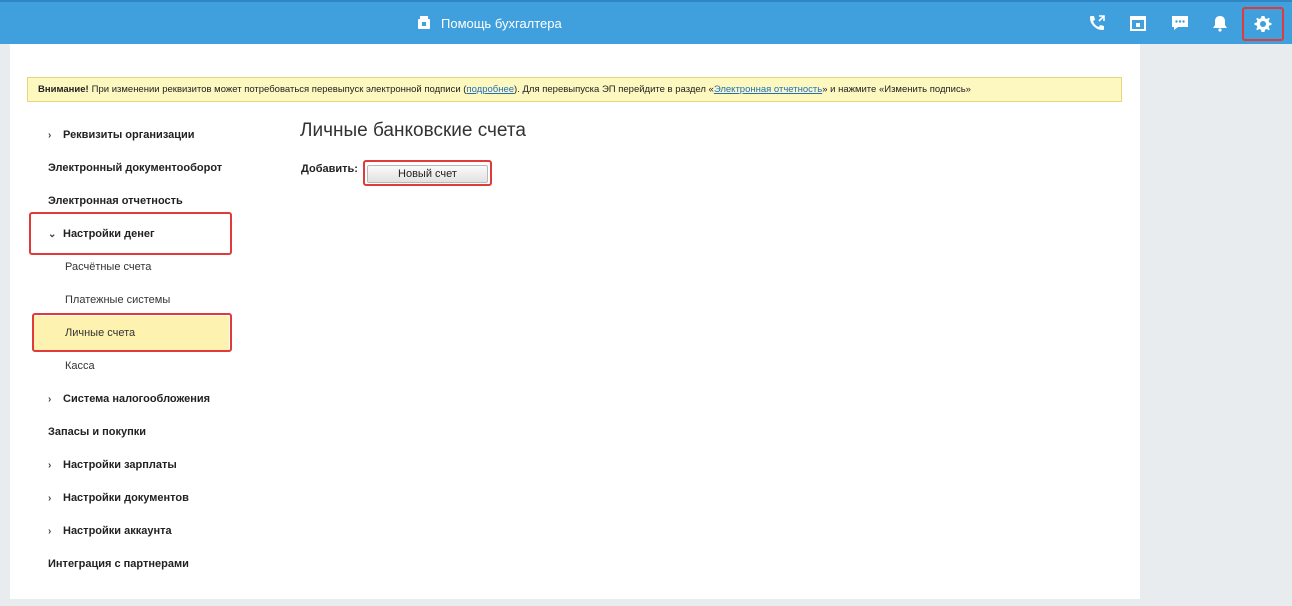 The height and width of the screenshot is (606, 1292). I want to click on sidebar-item-label: Настройки денег, so click(109, 234).